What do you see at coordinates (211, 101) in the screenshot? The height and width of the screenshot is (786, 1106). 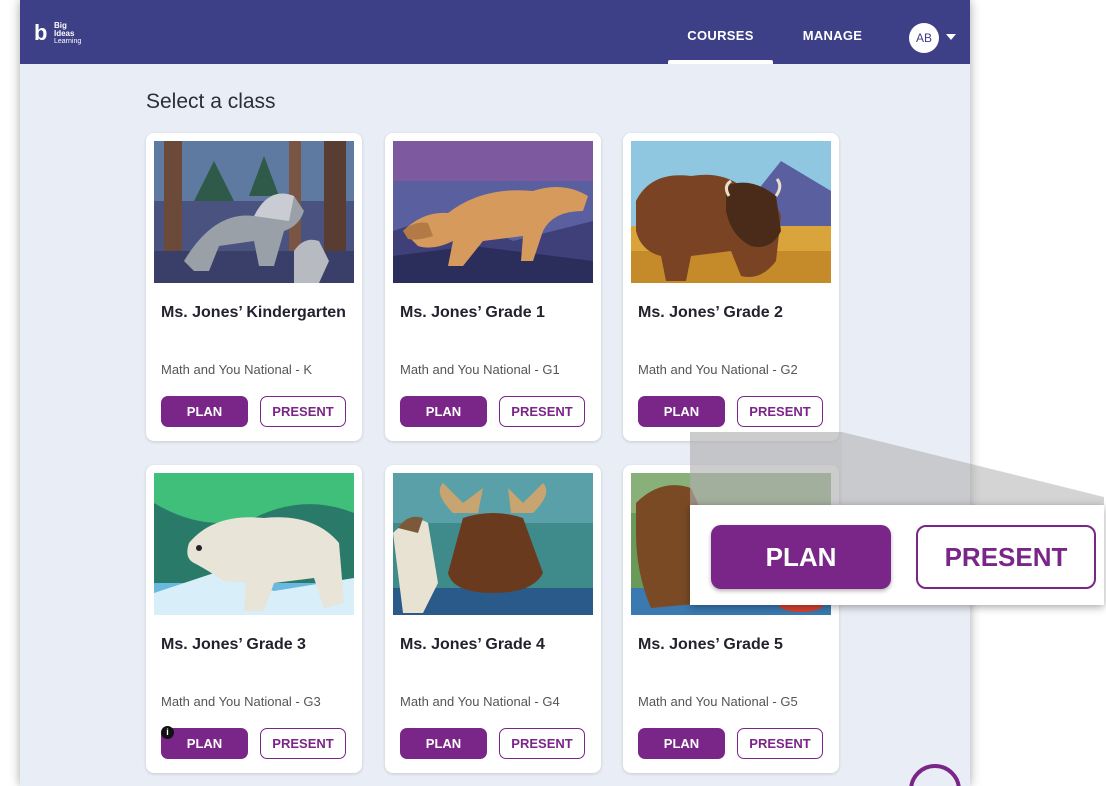 I see `page-title: Select a class` at bounding box center [211, 101].